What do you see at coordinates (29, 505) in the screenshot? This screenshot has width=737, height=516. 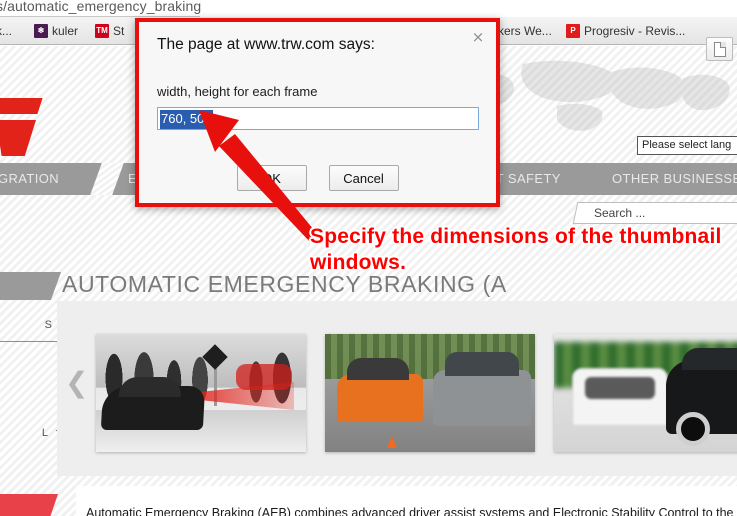 I see `rail-accent-block` at bounding box center [29, 505].